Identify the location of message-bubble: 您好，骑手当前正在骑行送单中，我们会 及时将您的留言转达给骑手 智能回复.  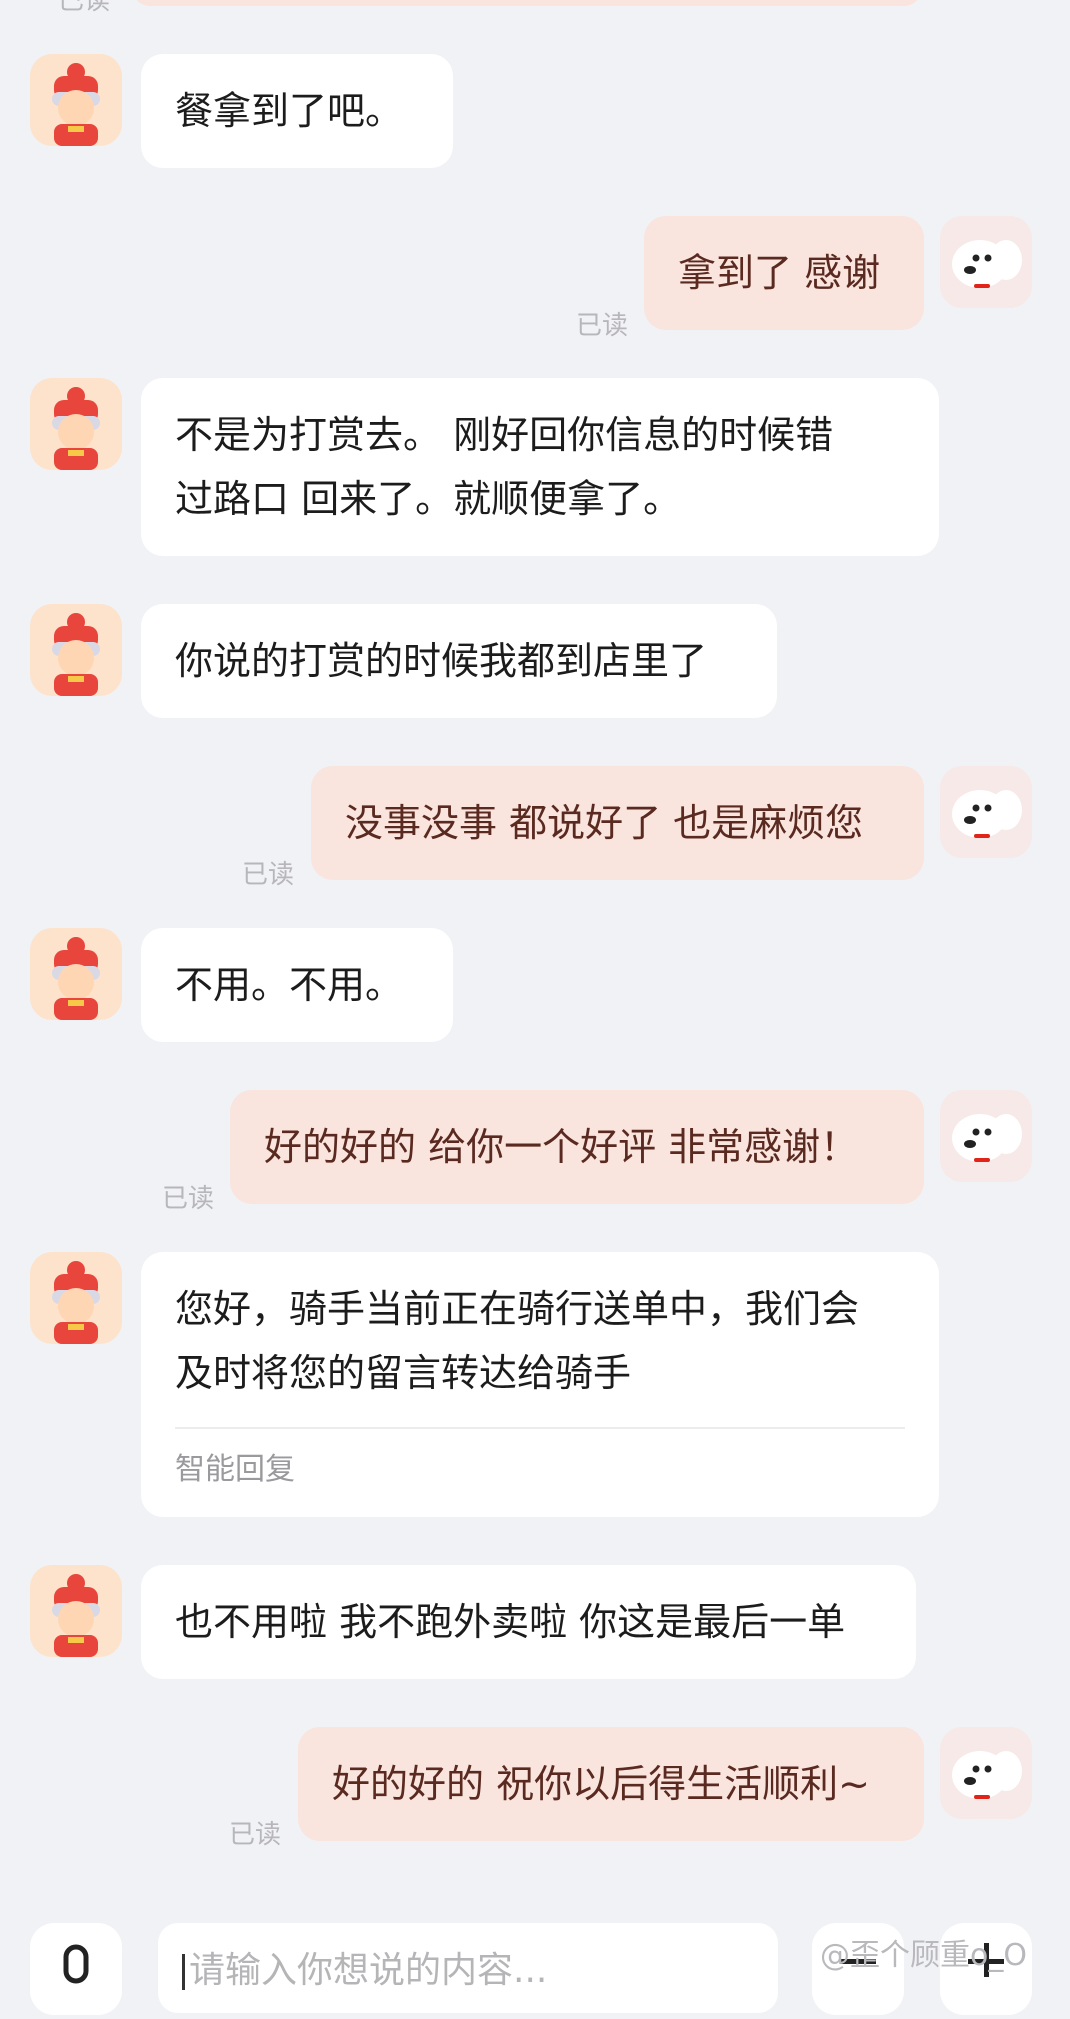
(540, 1384).